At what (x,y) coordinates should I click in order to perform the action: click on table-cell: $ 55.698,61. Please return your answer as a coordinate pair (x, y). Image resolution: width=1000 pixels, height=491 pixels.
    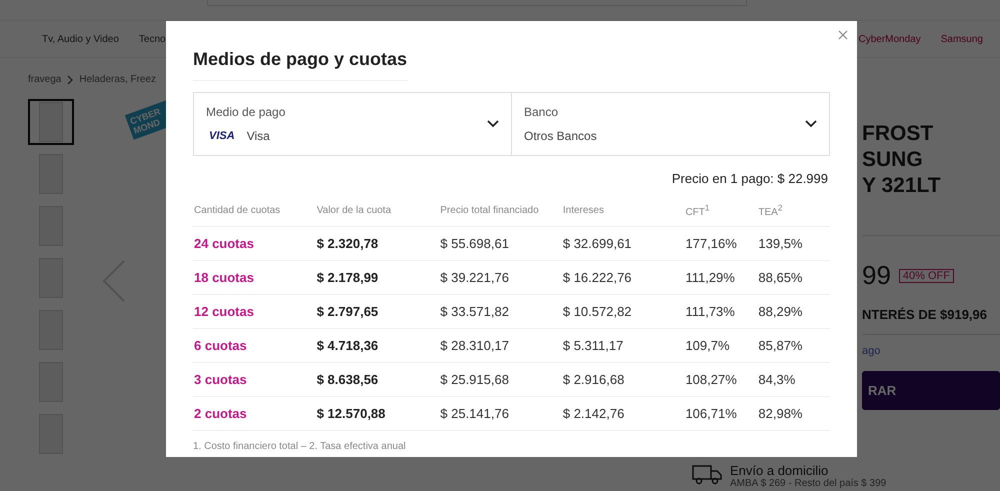
    Looking at the image, I should click on (474, 243).